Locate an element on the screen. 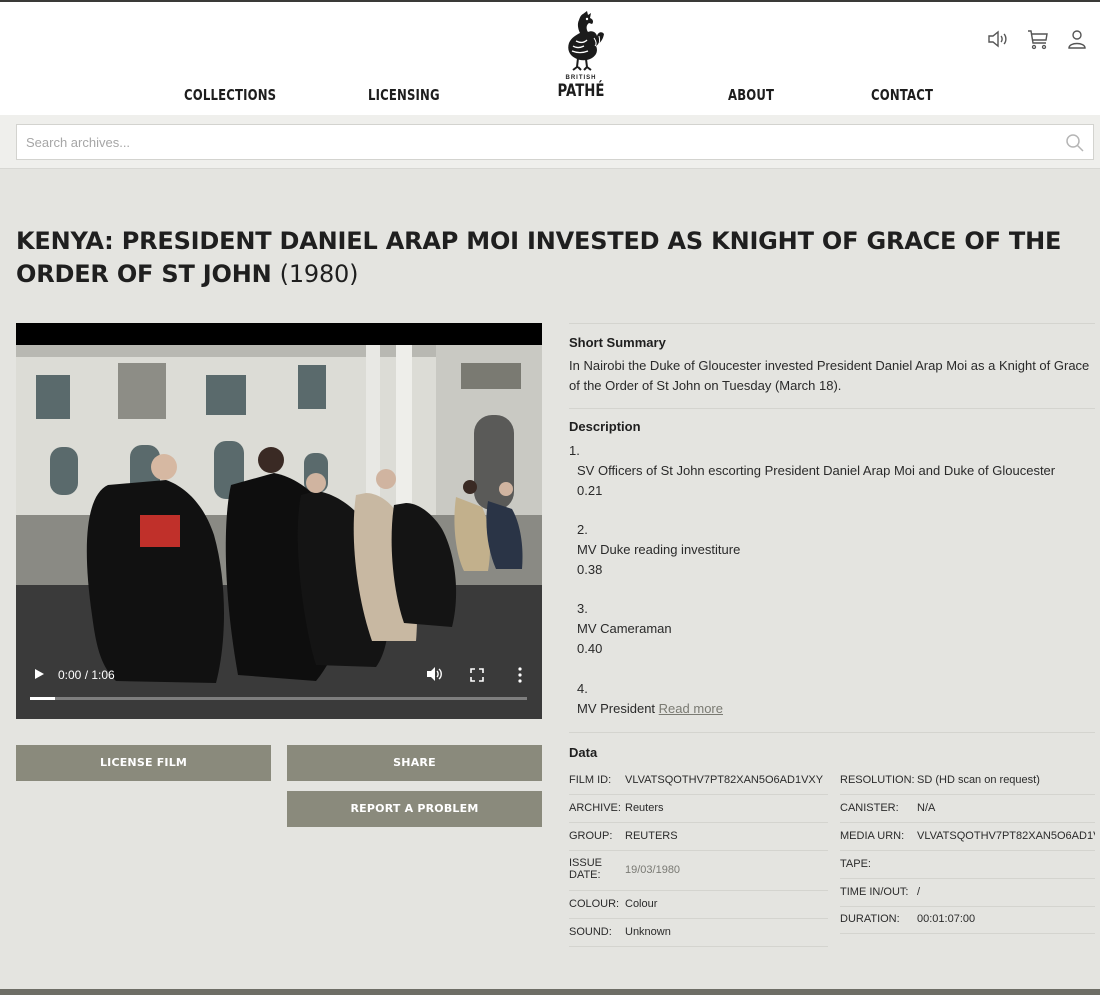  search-box is located at coordinates (555, 142).